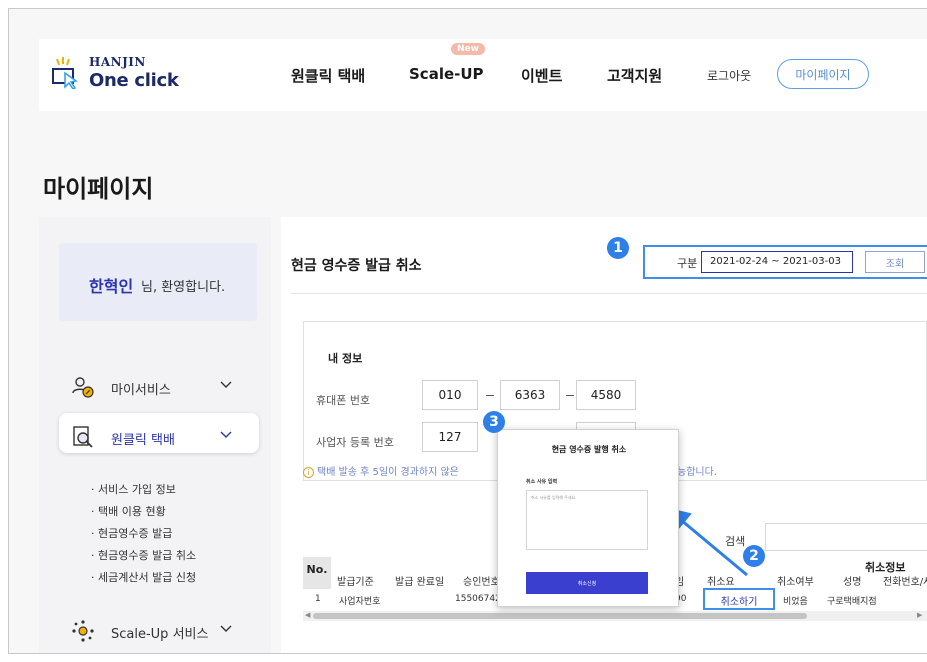 The image size is (927, 662). I want to click on cancel-reason-label: 취소 사유 입력, so click(542, 482).